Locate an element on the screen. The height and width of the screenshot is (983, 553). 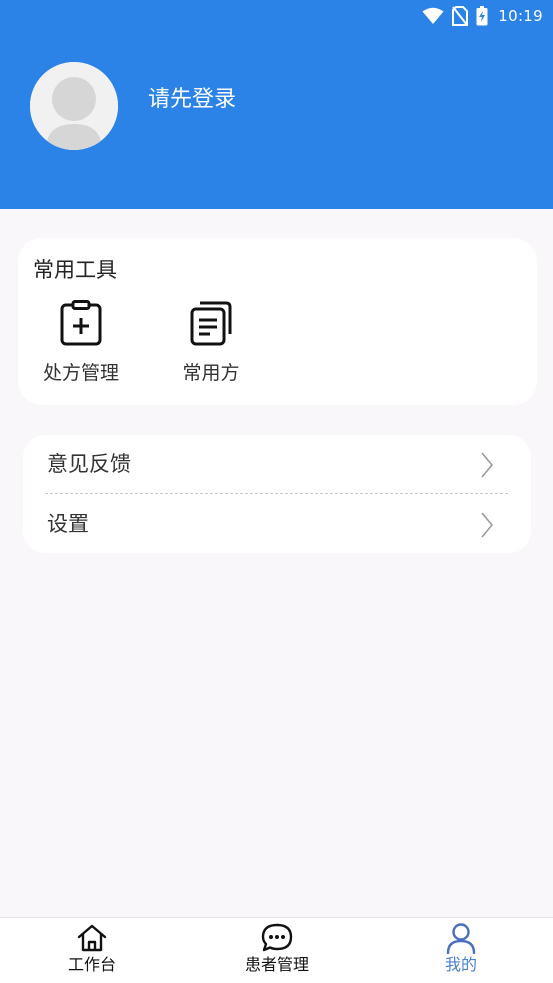
tool-label: 常用方 is located at coordinates (211, 373).